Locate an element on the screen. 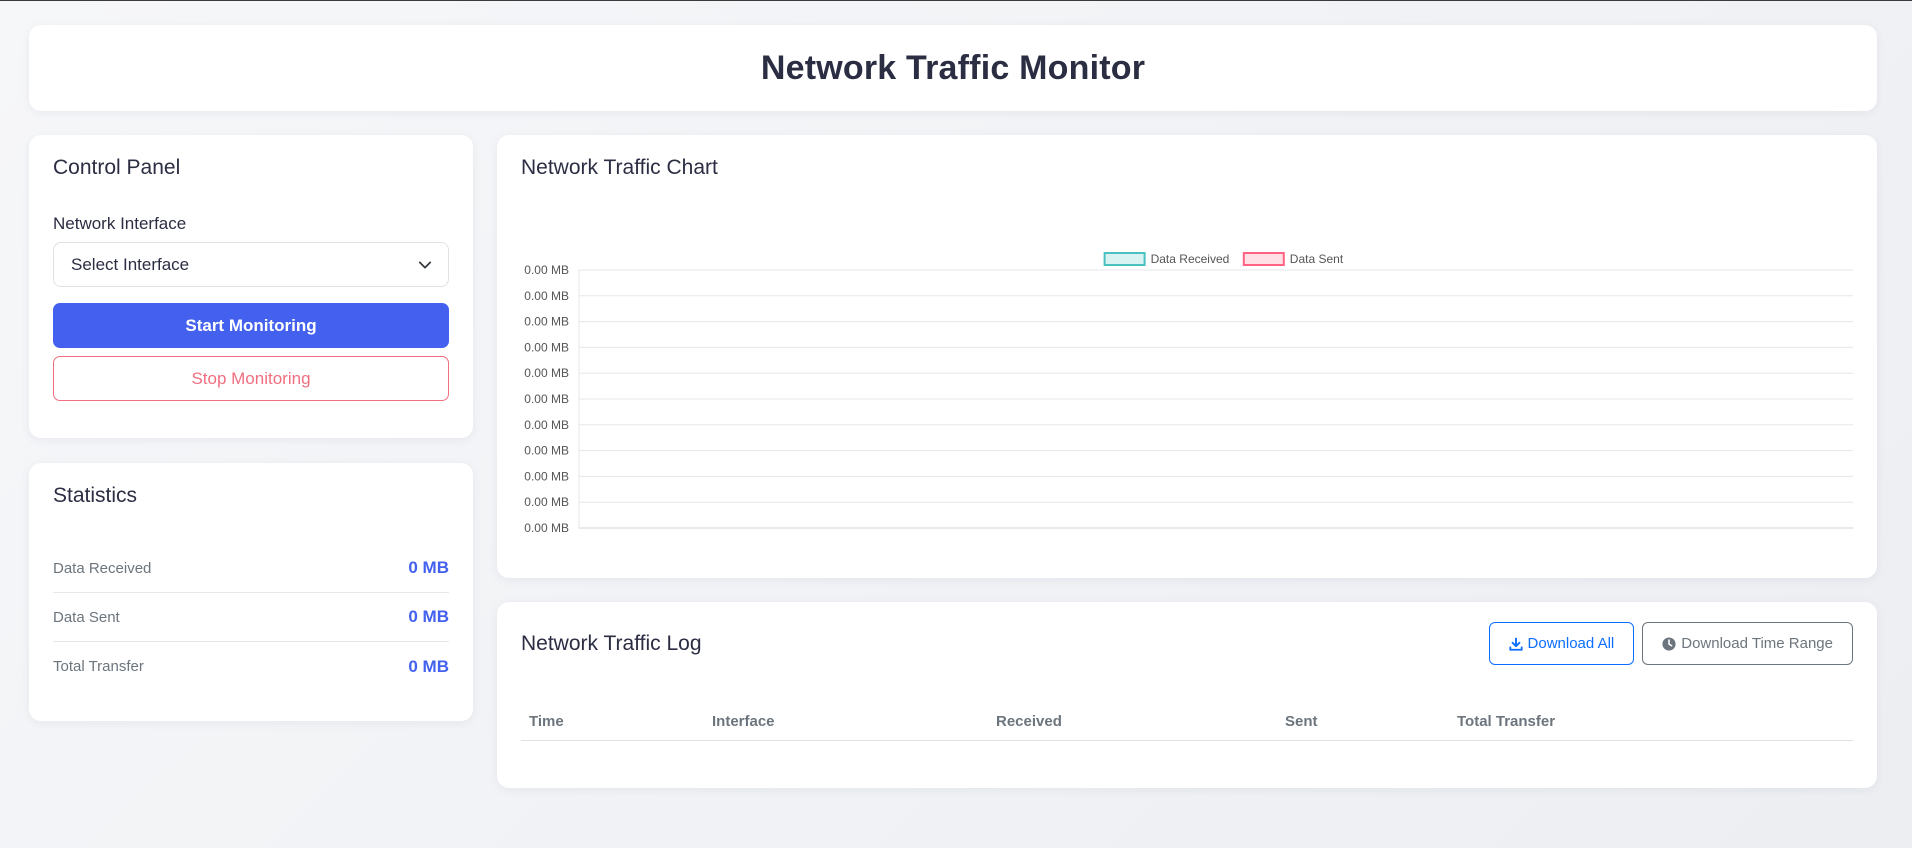 Image resolution: width=1912 pixels, height=848 pixels. stat-label: Data Sent is located at coordinates (86, 617).